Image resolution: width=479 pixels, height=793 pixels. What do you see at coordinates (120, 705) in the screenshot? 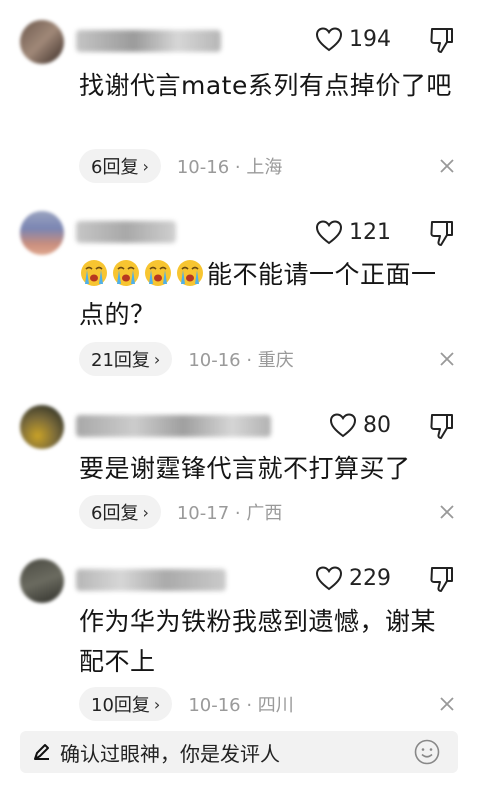
I see `reply-count-label: 10回复` at bounding box center [120, 705].